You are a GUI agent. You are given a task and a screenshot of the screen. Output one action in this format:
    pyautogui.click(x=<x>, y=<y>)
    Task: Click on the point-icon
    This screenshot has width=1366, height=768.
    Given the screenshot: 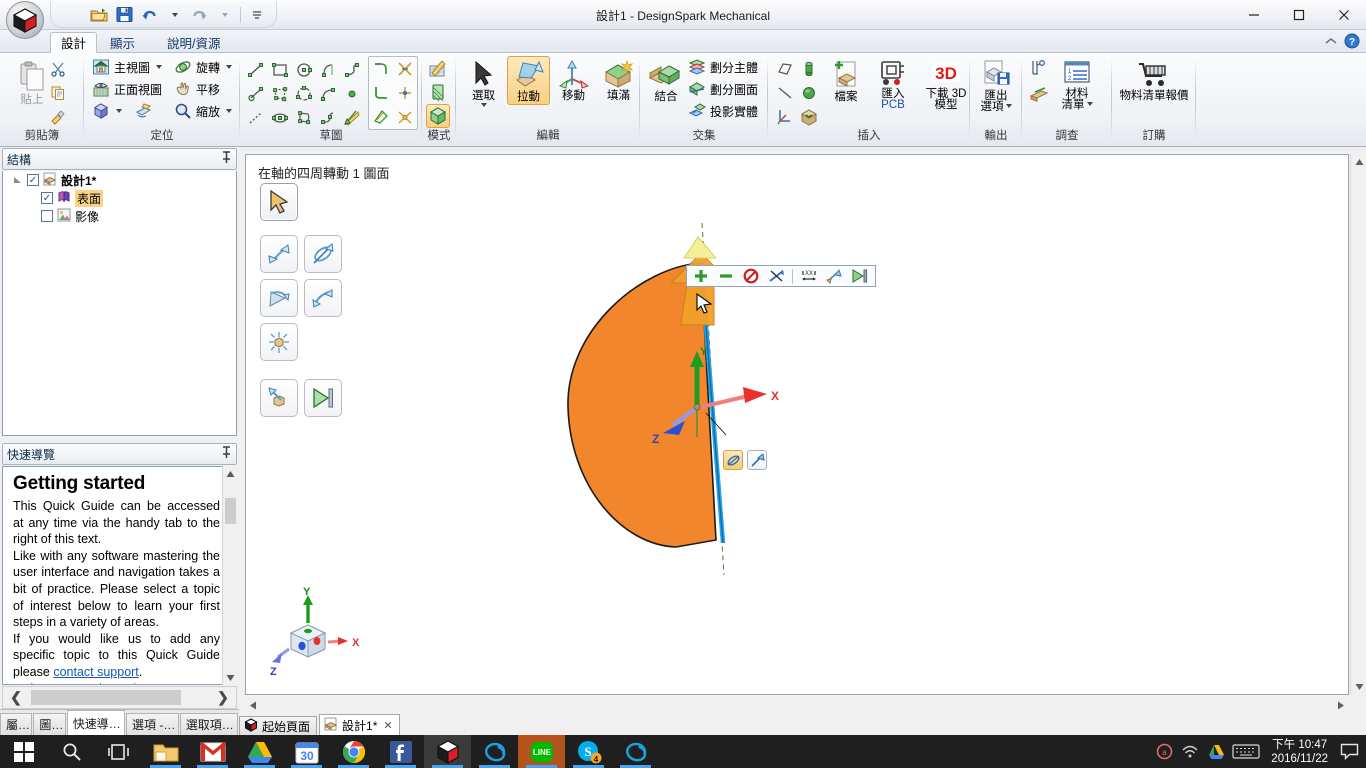 What is the action you would take?
    pyautogui.click(x=352, y=94)
    